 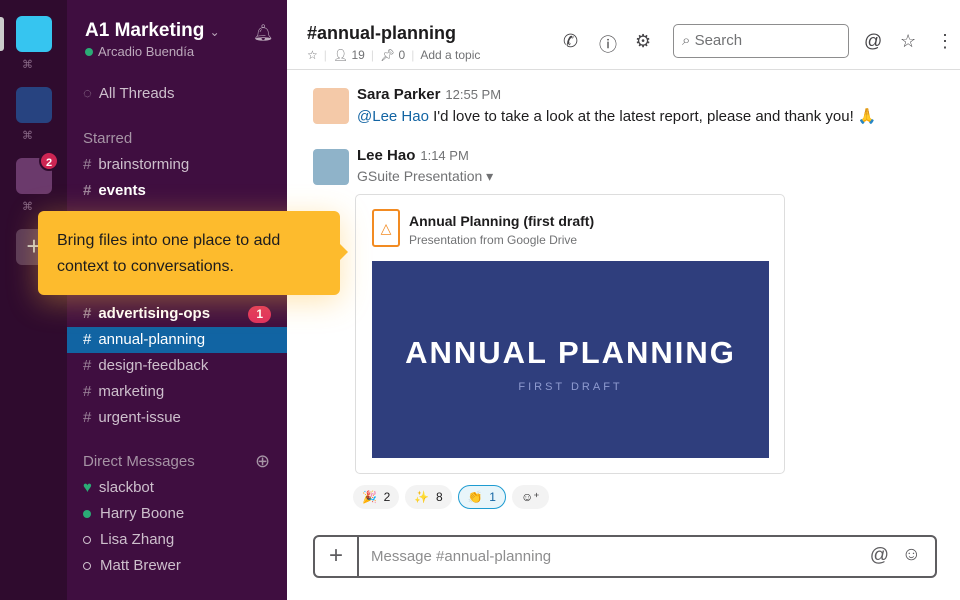 What do you see at coordinates (340, 55) in the screenshot?
I see `members-icon: 👤︎` at bounding box center [340, 55].